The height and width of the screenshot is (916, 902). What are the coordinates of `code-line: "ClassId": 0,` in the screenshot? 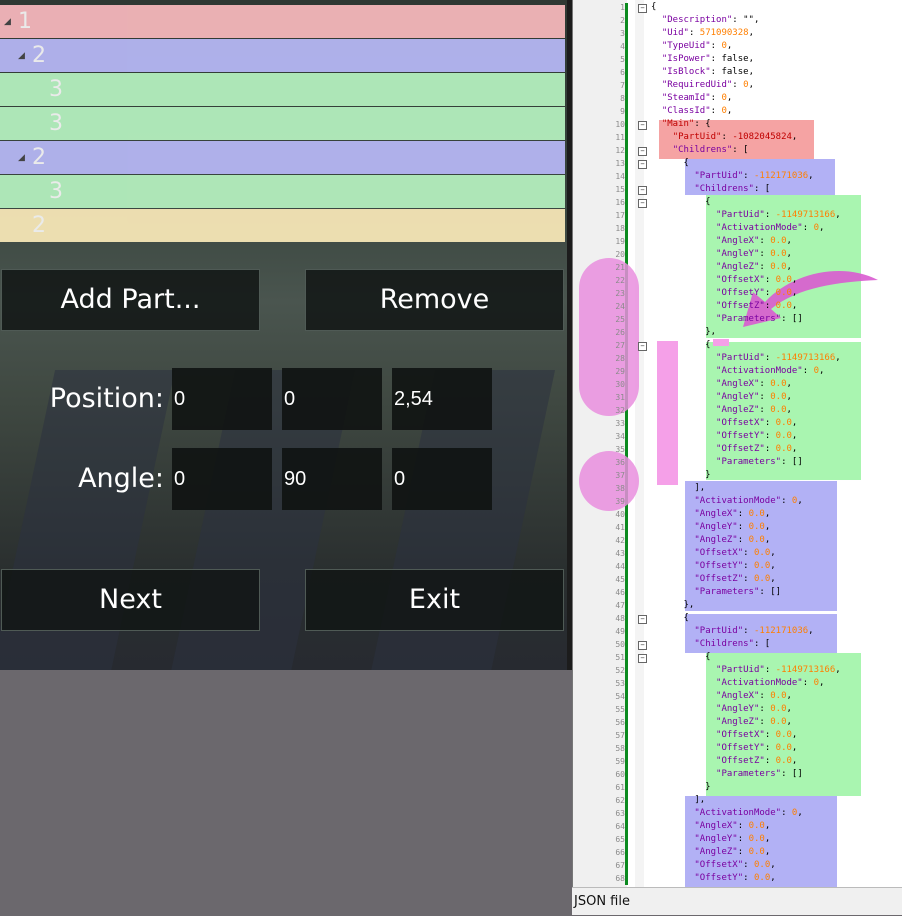 It's located at (697, 111).